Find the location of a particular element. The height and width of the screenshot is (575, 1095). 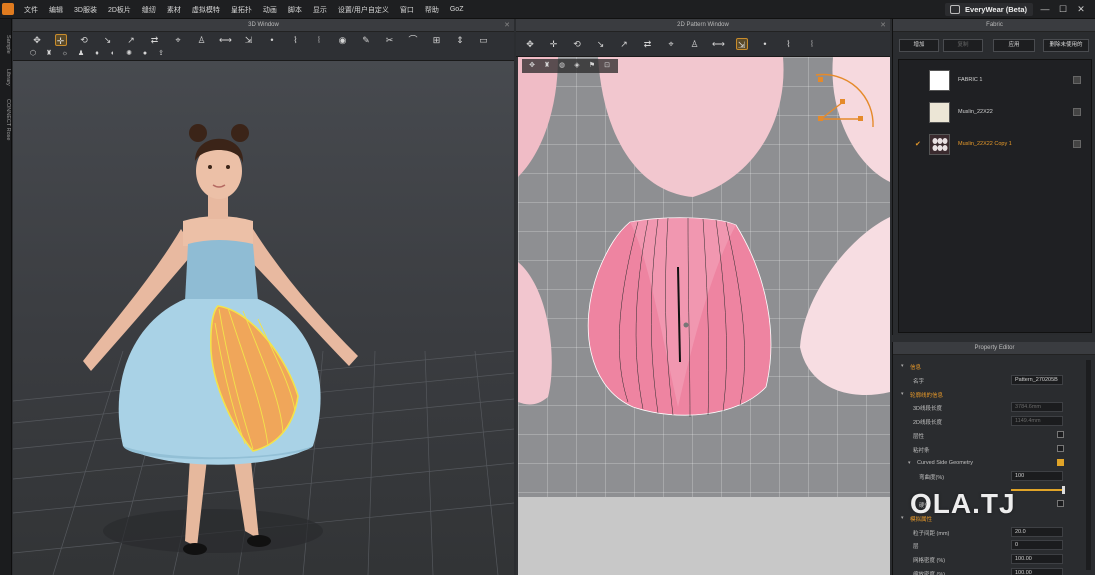

transform-icon: ✛ is located at coordinates (554, 44).